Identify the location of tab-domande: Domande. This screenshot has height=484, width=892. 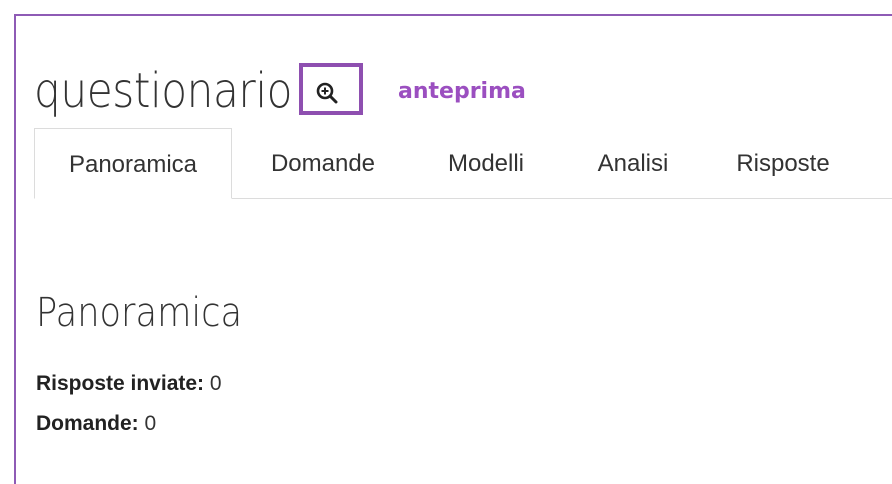
(323, 163).